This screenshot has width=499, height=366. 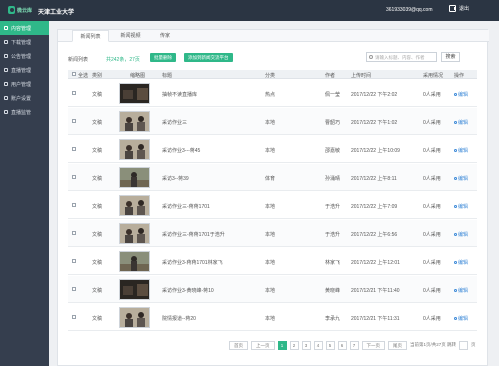 I want to click on tab-news-list: 新闻列表, so click(x=90, y=36).